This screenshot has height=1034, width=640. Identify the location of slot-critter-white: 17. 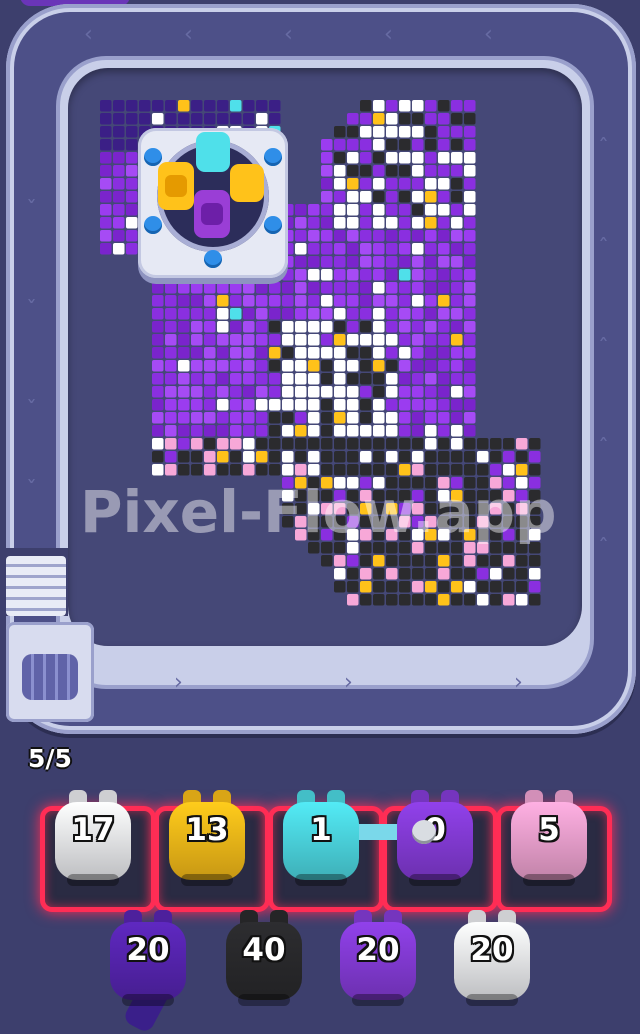
(93, 838).